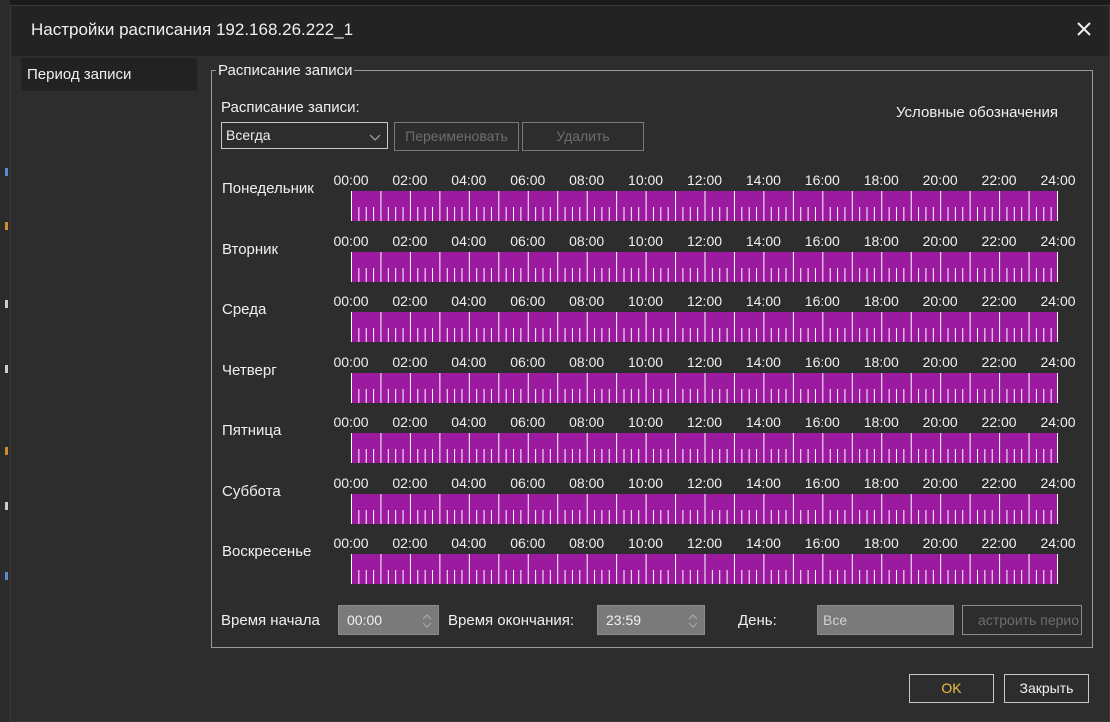  Describe the element at coordinates (757, 620) in the screenshot. I see `day-label: День:` at that location.